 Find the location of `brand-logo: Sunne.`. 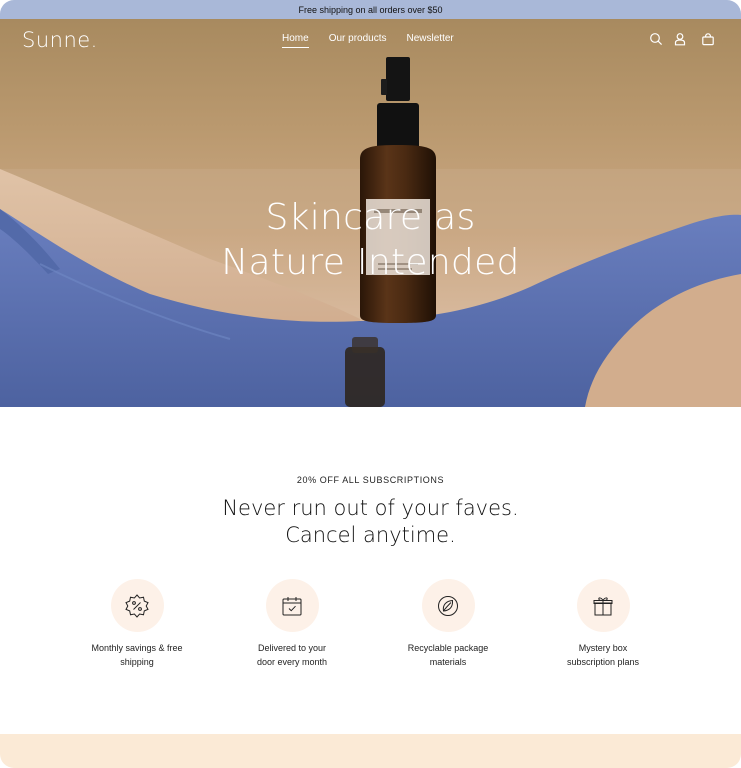

brand-logo: Sunne. is located at coordinates (60, 40).